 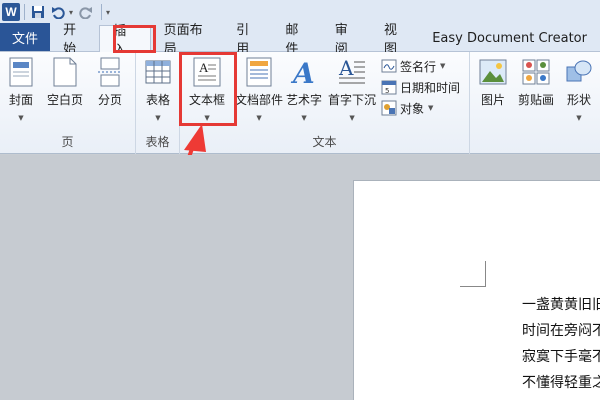 I want to click on signature-line-button: 签名行 ▼, so click(x=413, y=66).